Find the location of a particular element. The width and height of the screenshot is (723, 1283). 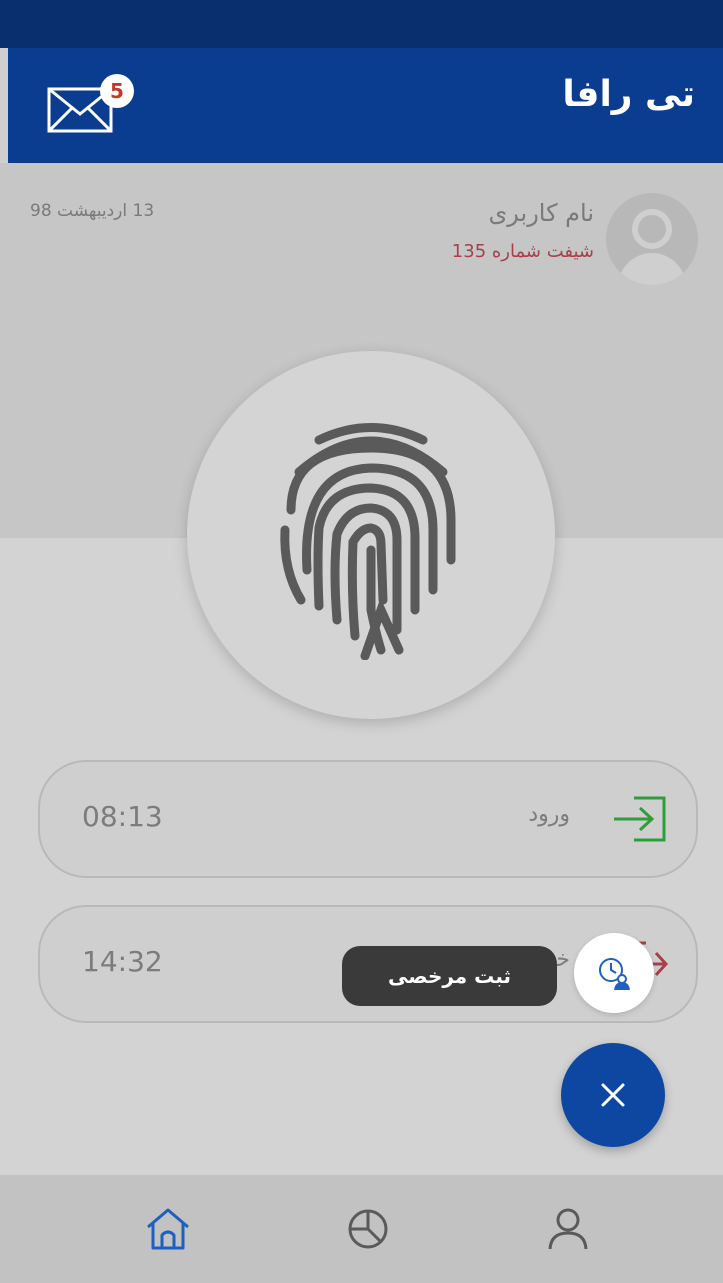

exit-time: 14:32 is located at coordinates (122, 961).